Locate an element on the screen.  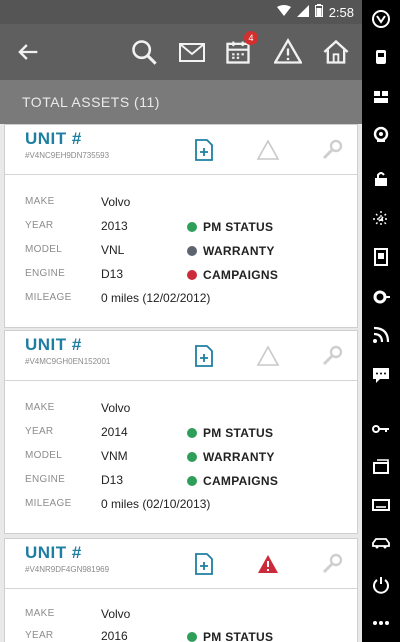
unit-vin: #V4NR9DF4GN981969 is located at coordinates (67, 569).